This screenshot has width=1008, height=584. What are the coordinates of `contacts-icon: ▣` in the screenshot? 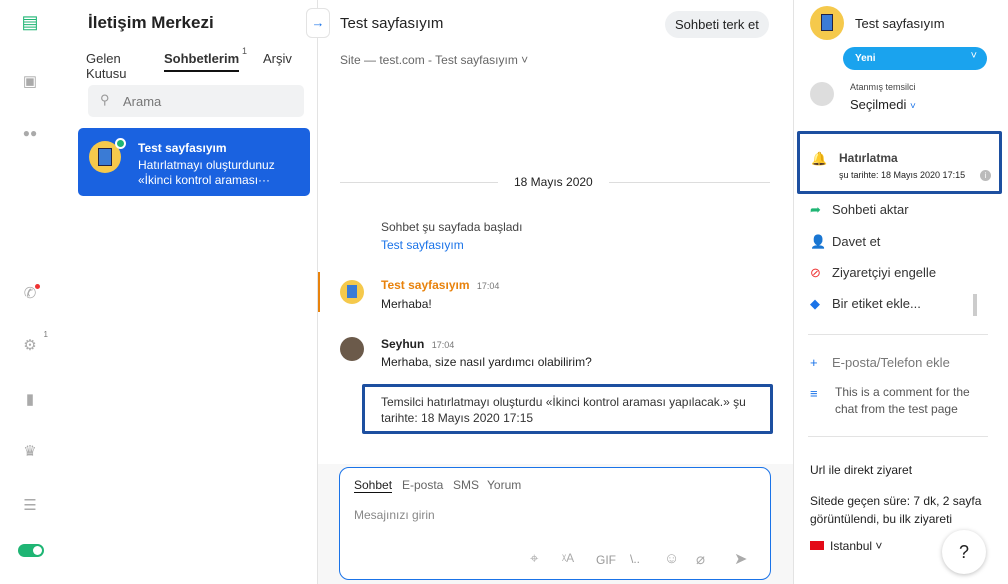 It's located at (30, 82).